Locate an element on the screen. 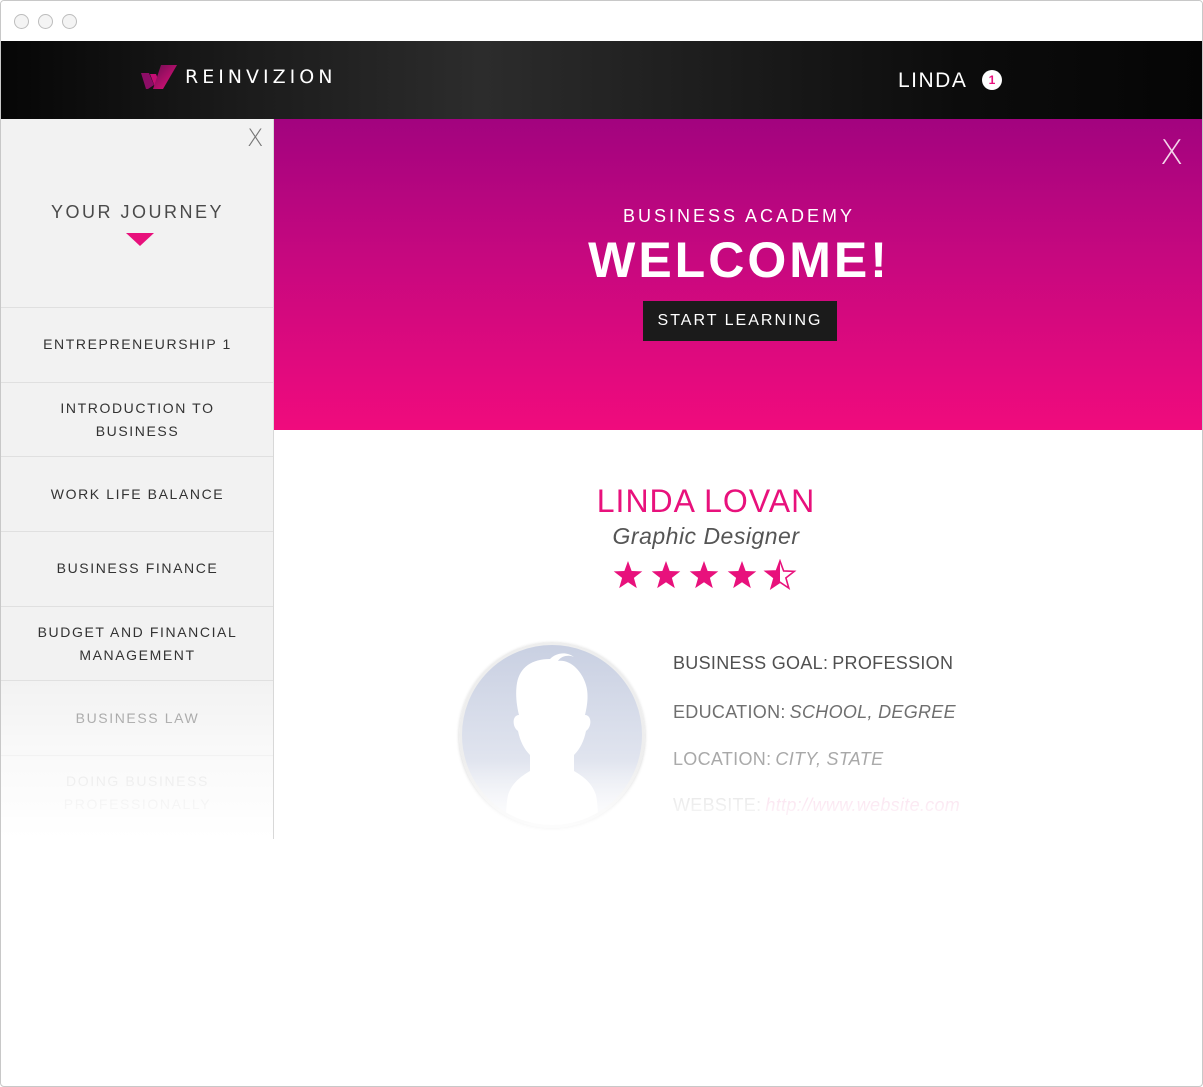  business-goal-row: BUSINESS GOAL: PROFESSION is located at coordinates (813, 663).